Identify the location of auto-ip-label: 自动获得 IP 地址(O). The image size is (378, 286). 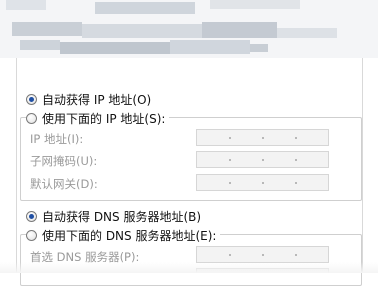
(97, 99).